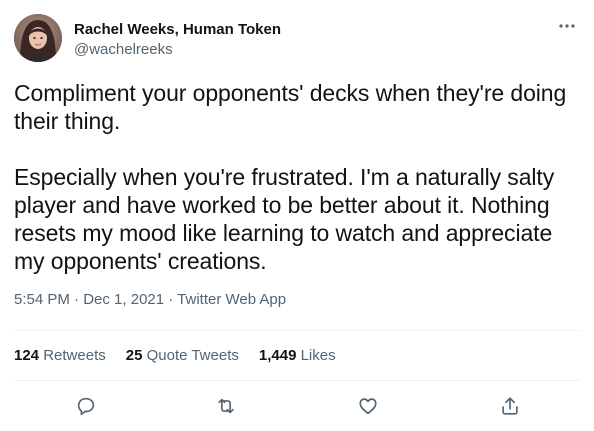 Image resolution: width=594 pixels, height=431 pixels. I want to click on reply-icon, so click(86, 406).